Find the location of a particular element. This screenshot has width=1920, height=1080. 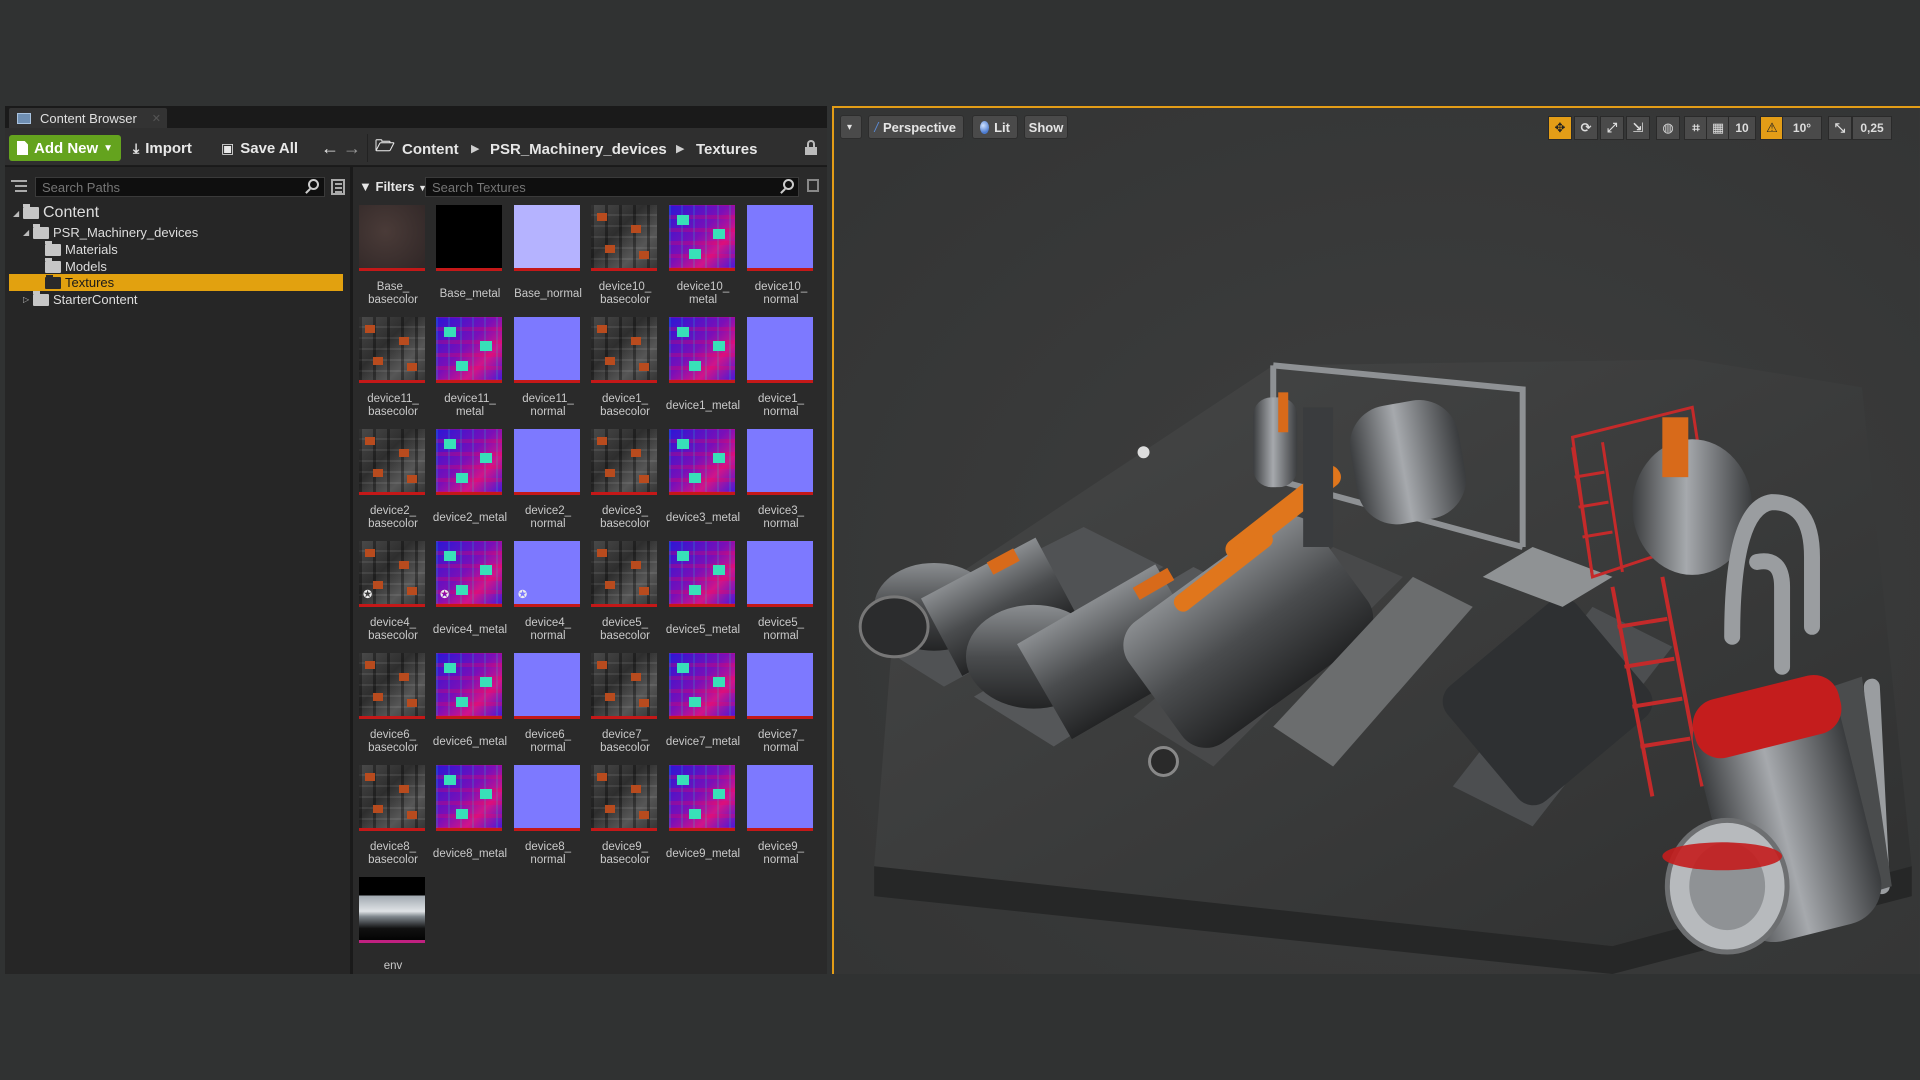

tree-item-textures: Textures is located at coordinates (176, 282).